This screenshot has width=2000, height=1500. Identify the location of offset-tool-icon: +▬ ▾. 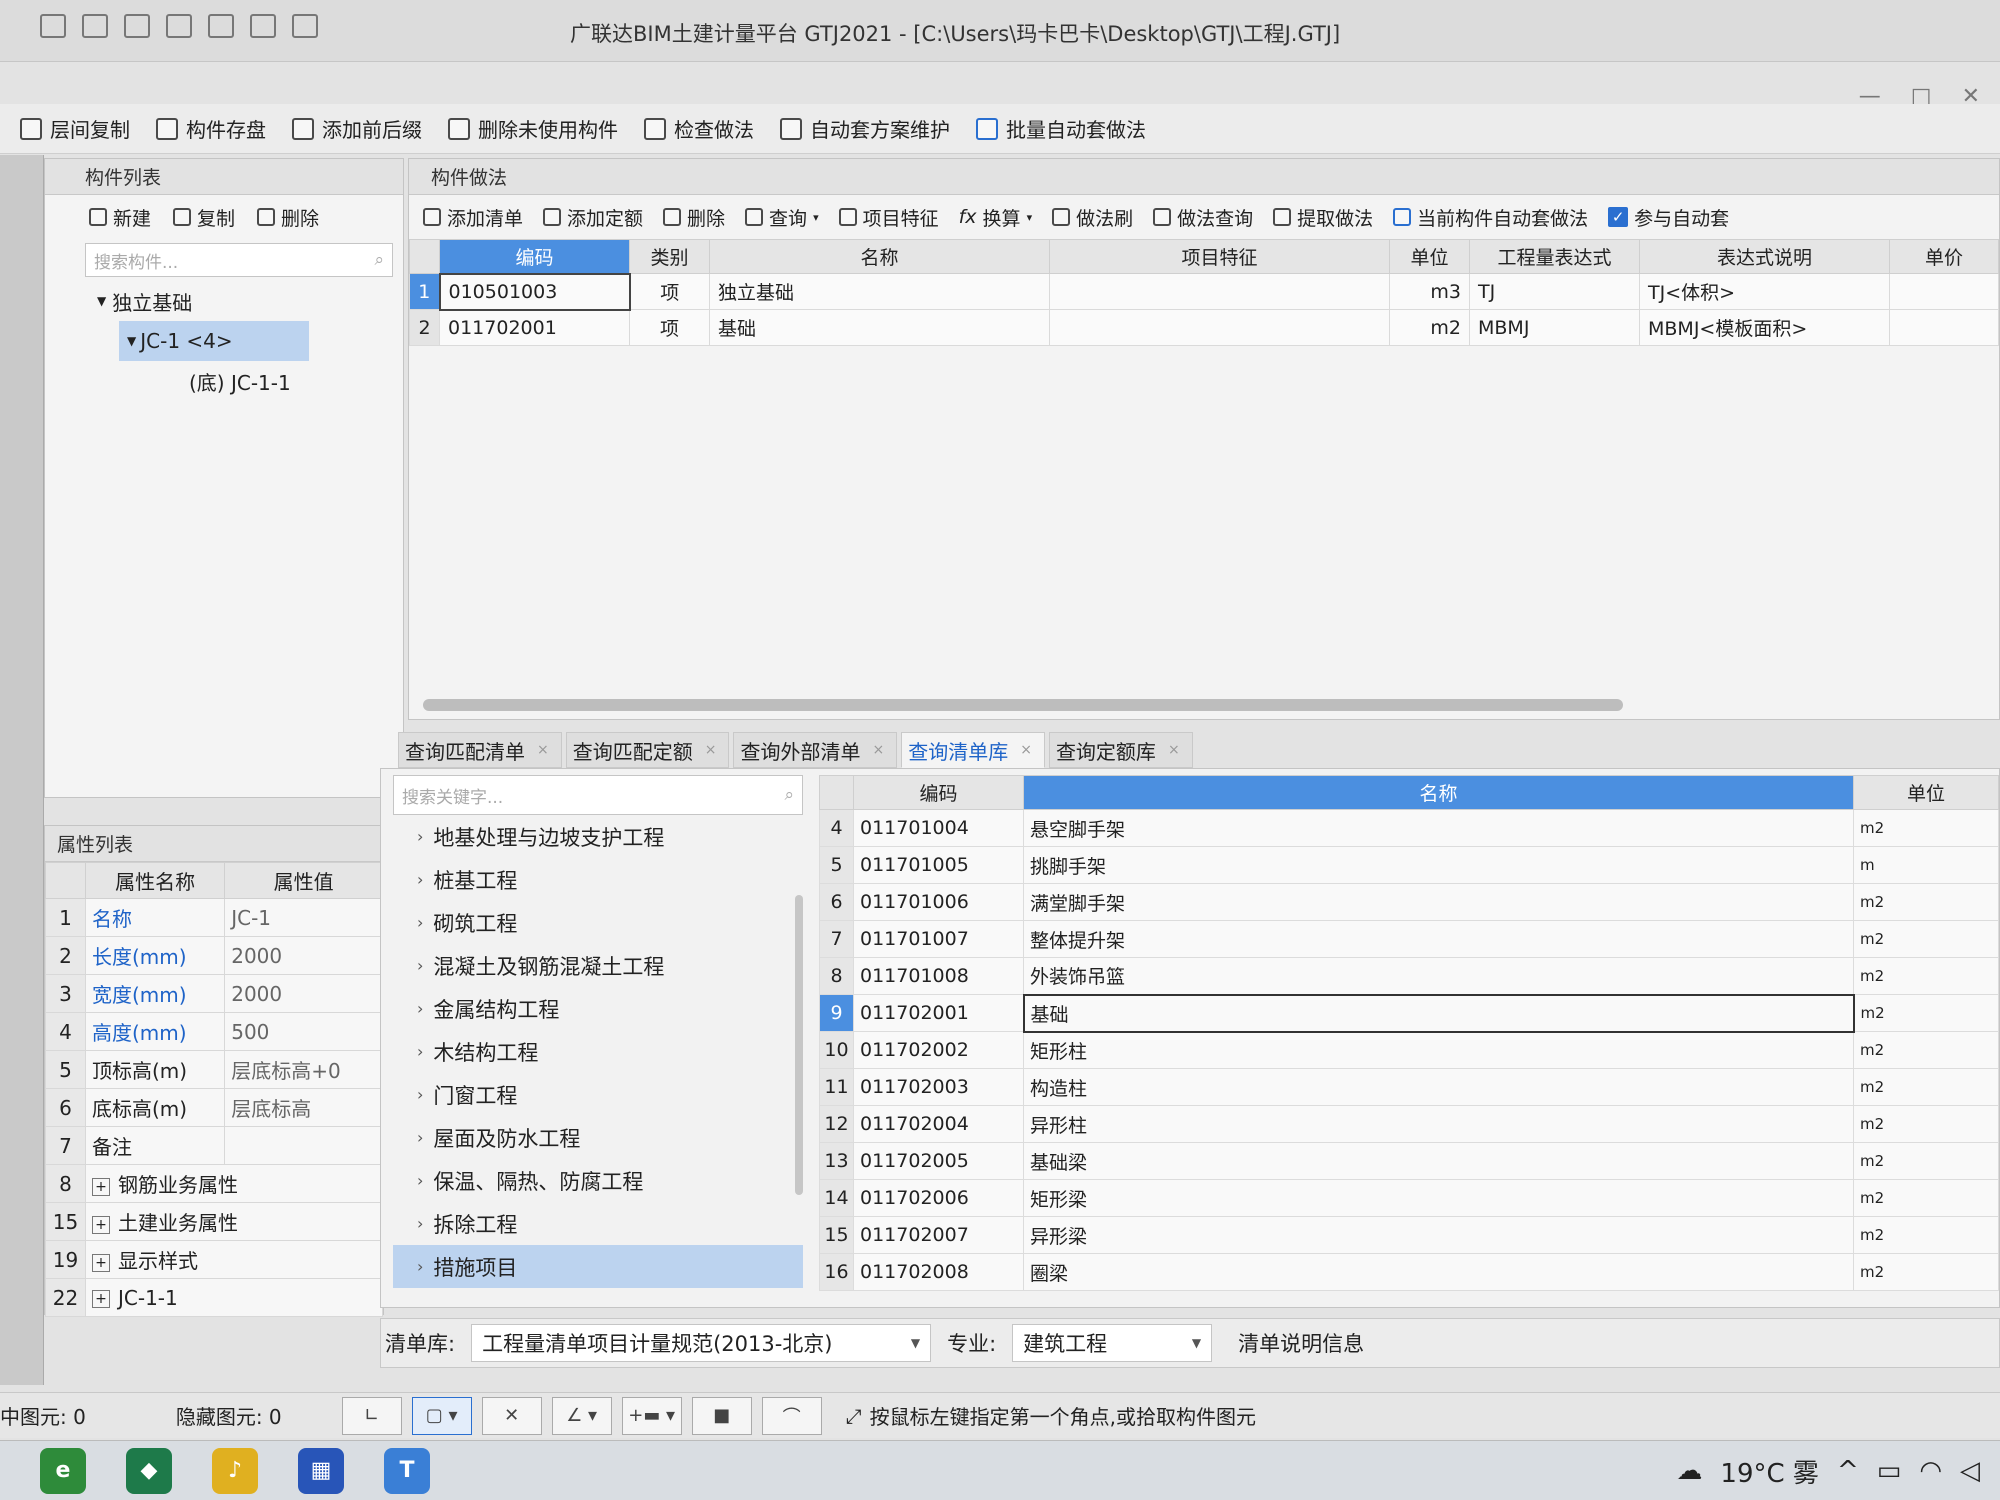
(651, 1415).